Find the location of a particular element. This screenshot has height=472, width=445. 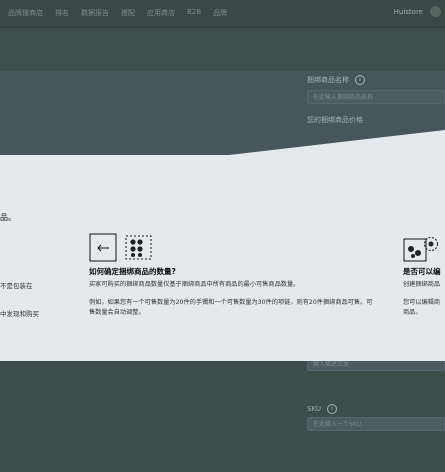

left-card-fragment-2: 中发现和购买 is located at coordinates (19, 314).